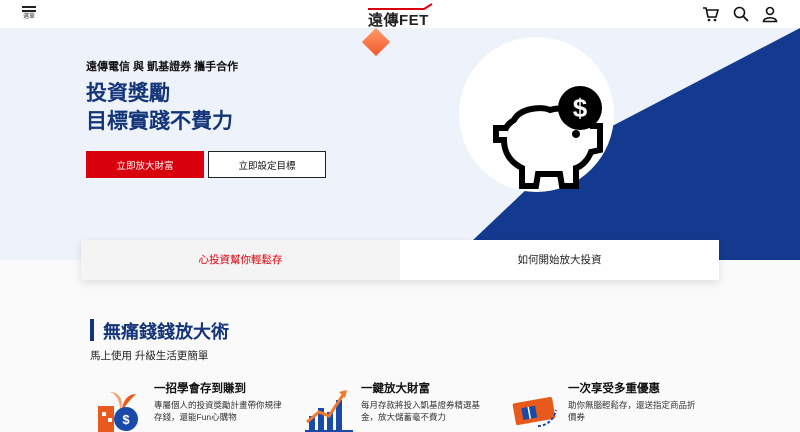 Image resolution: width=800 pixels, height=432 pixels. What do you see at coordinates (159, 108) in the screenshot?
I see `hero-headline: 投資獎勵 目標實踐不費力` at bounding box center [159, 108].